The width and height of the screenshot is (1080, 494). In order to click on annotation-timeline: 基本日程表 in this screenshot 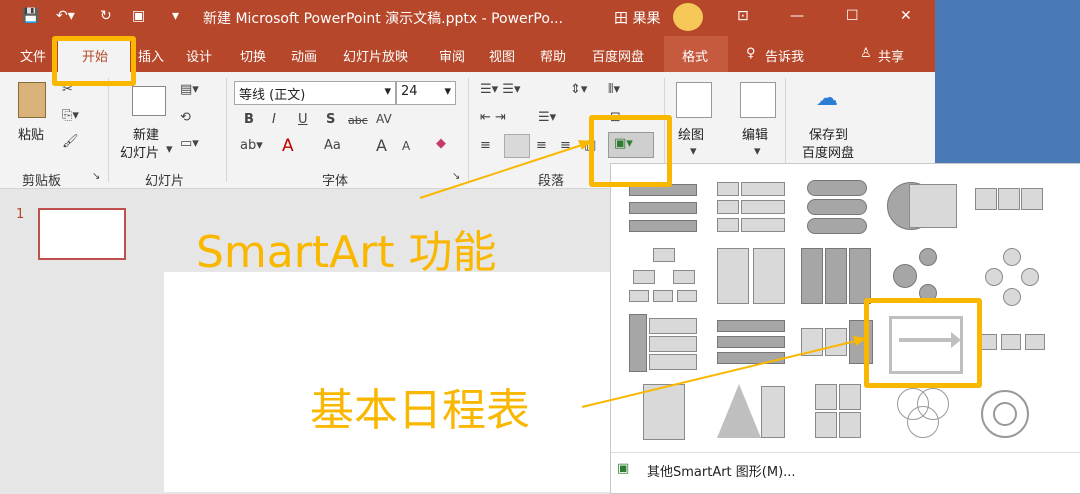, I will do `click(420, 410)`.